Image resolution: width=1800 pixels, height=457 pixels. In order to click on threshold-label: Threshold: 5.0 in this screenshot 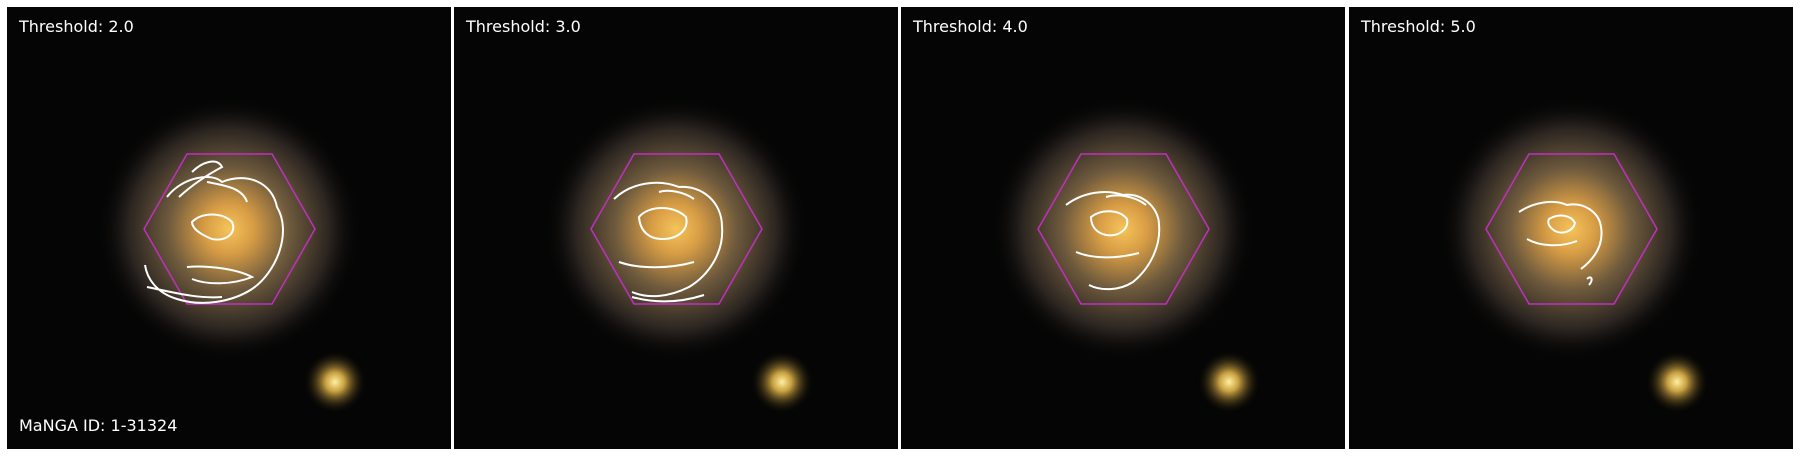, I will do `click(1418, 26)`.